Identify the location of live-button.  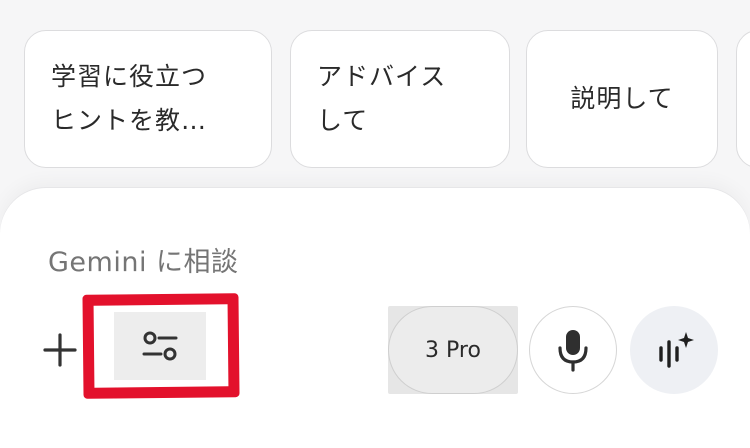
(674, 350).